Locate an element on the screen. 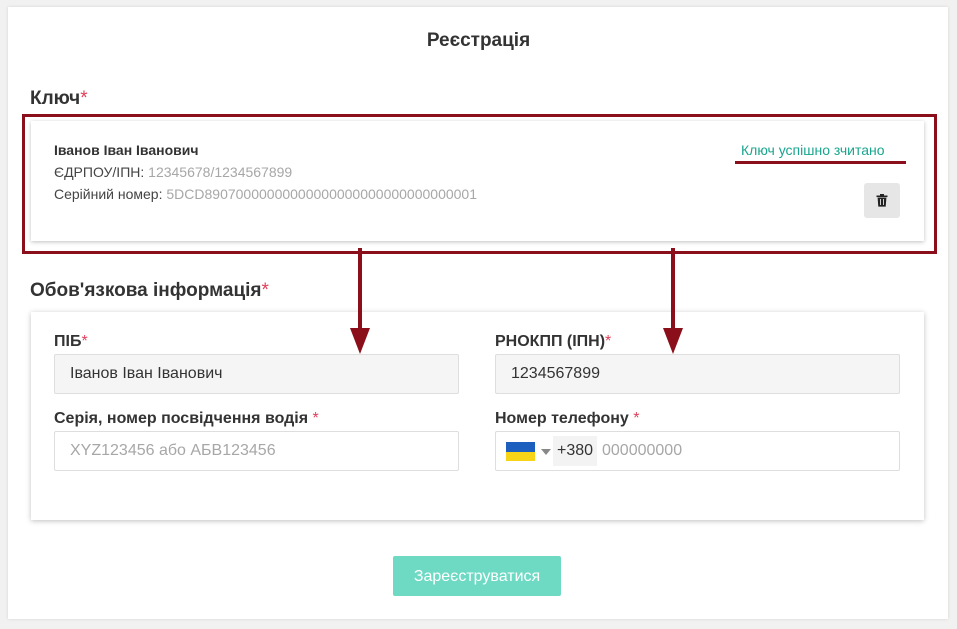 The image size is (957, 629). key-section-title: Ключ* is located at coordinates (59, 99).